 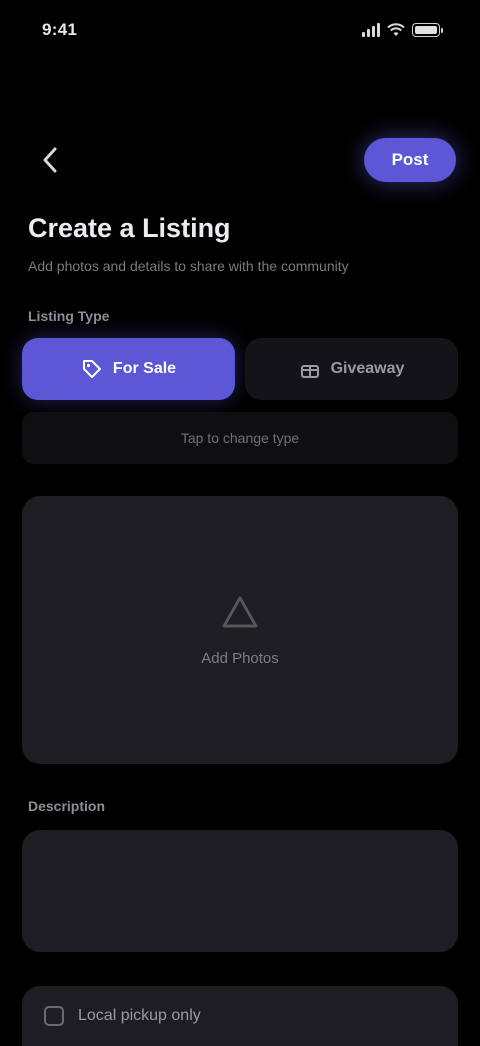 What do you see at coordinates (240, 30) in the screenshot?
I see `status-bar: 9:41` at bounding box center [240, 30].